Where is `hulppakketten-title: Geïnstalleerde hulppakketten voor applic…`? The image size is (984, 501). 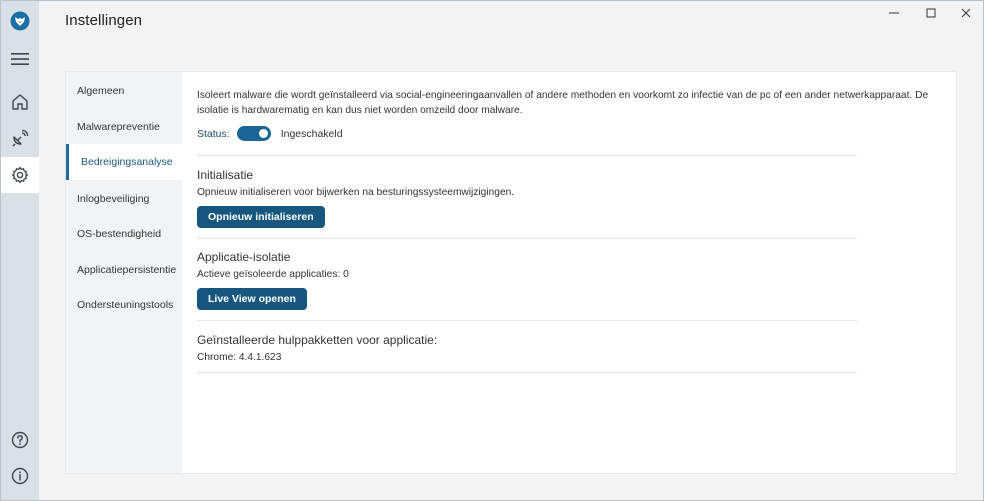 hulppakketten-title: Geïnstalleerde hulppakketten voor applic… is located at coordinates (317, 340).